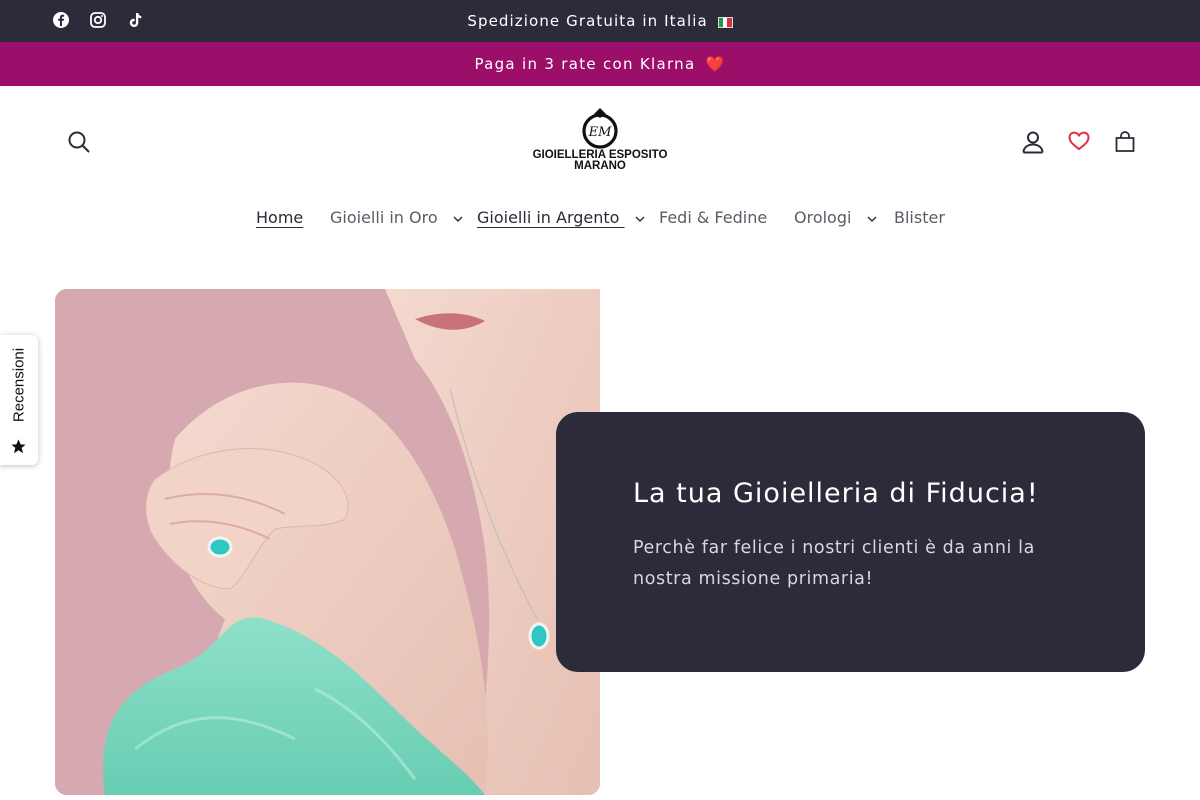 This screenshot has height=800, width=1200. I want to click on announcement-bar: Spedizione Gratuita in Italia, so click(600, 21).